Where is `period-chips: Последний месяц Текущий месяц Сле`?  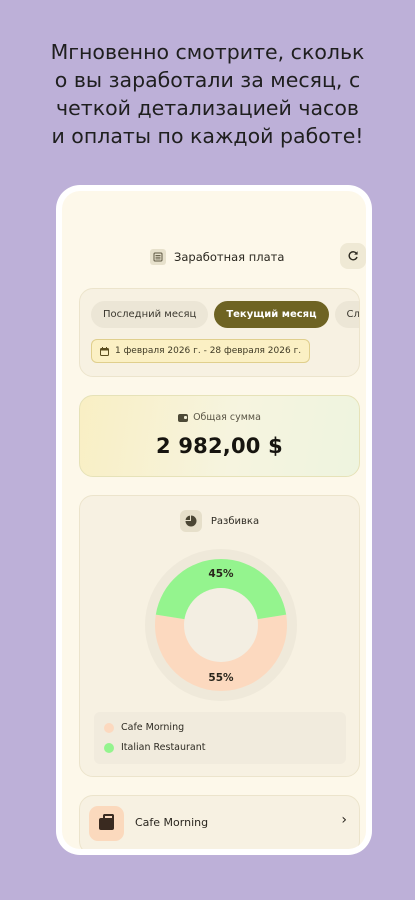 period-chips: Последний месяц Текущий месяц Сле is located at coordinates (225, 314).